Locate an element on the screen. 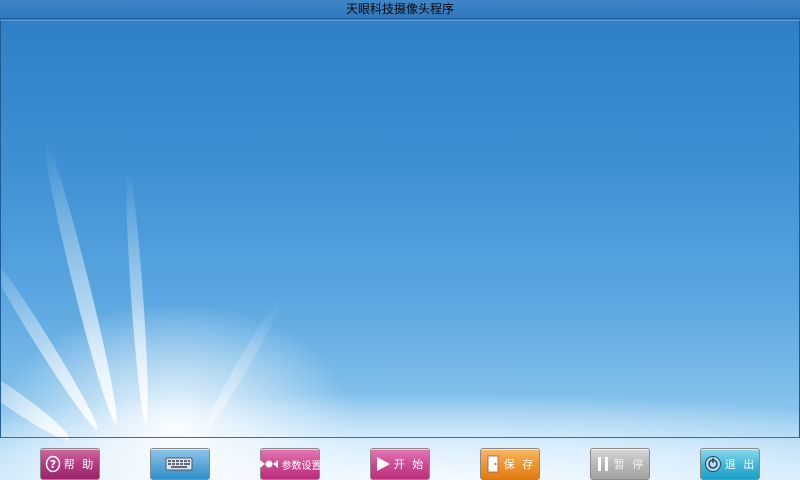 This screenshot has width=800, height=480. window-title: 天眼科技摄像头程序 is located at coordinates (399, 9).